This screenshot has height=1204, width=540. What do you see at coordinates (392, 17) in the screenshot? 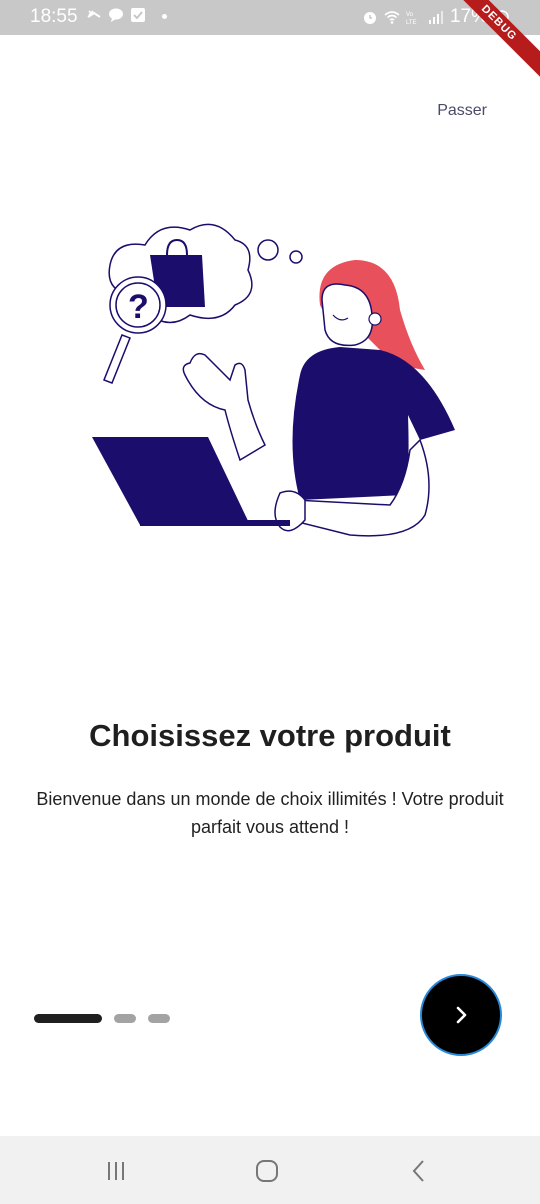
I see `wifi-icon` at bounding box center [392, 17].